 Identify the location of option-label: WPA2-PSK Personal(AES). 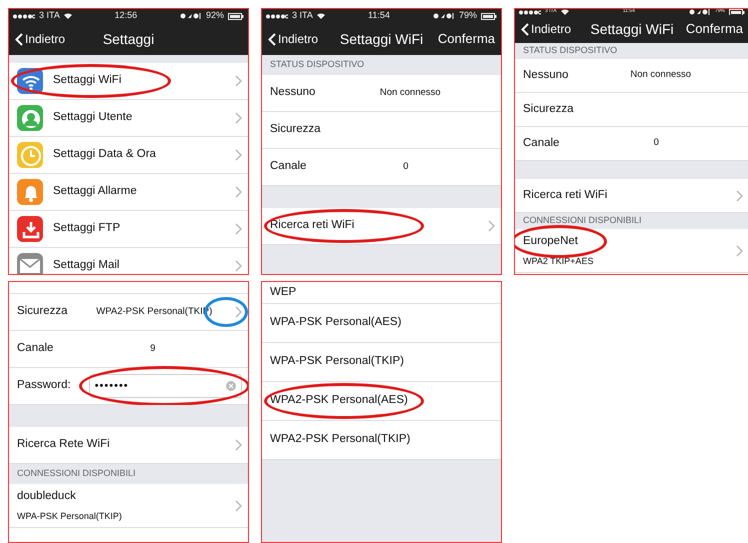
(339, 400).